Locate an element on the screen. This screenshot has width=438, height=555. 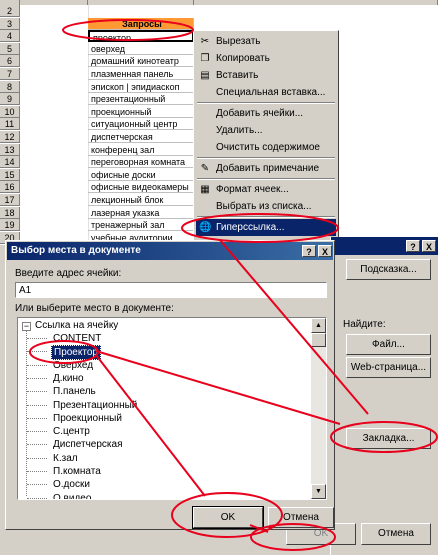
sheet-cell: тренажерный зал is located at coordinates (141, 225).